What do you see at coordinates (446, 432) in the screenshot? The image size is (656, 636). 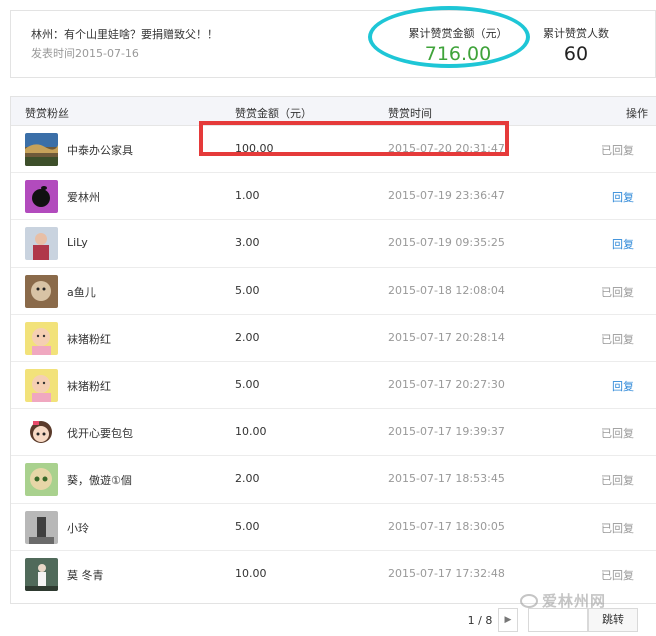 I see `reward-time: 2015-07-17 19:39:37` at bounding box center [446, 432].